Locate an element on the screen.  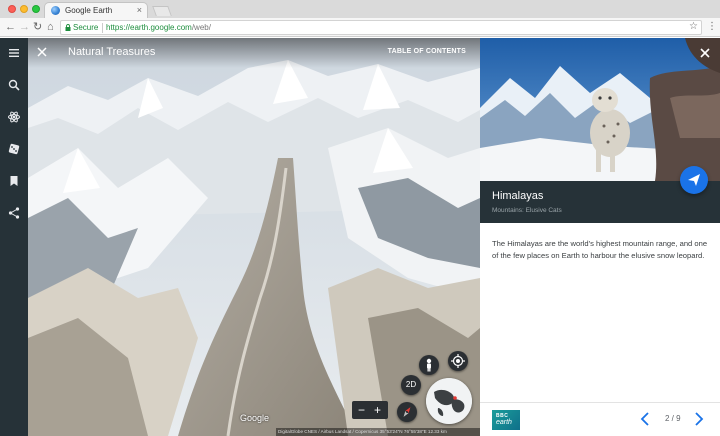
url-path: /web/ is located at coordinates (201, 27).